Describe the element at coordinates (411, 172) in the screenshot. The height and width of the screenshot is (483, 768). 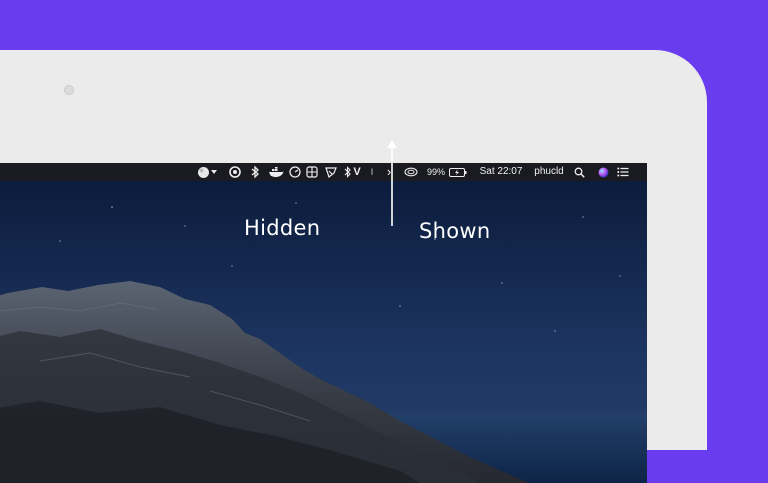
I see `wifi-icon` at that location.